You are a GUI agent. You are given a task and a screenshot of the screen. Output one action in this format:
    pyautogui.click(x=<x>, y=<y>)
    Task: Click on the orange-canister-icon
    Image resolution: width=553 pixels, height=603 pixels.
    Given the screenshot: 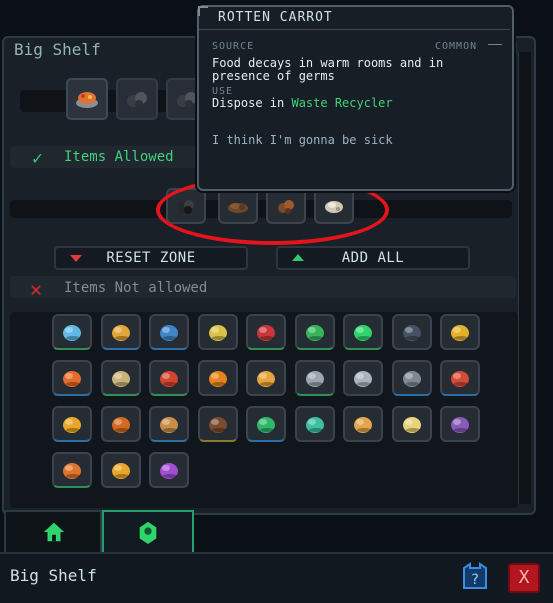 What is the action you would take?
    pyautogui.click(x=120, y=333)
    